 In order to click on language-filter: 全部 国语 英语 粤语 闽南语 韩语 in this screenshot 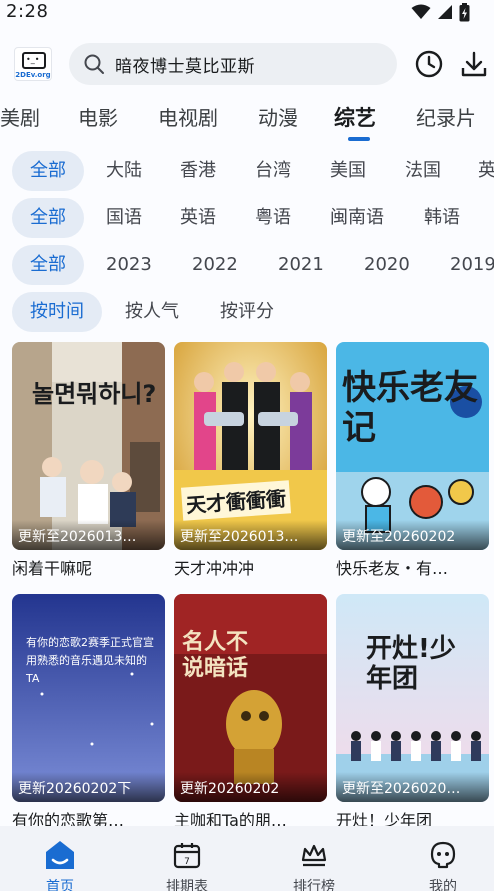, I will do `click(247, 218)`.